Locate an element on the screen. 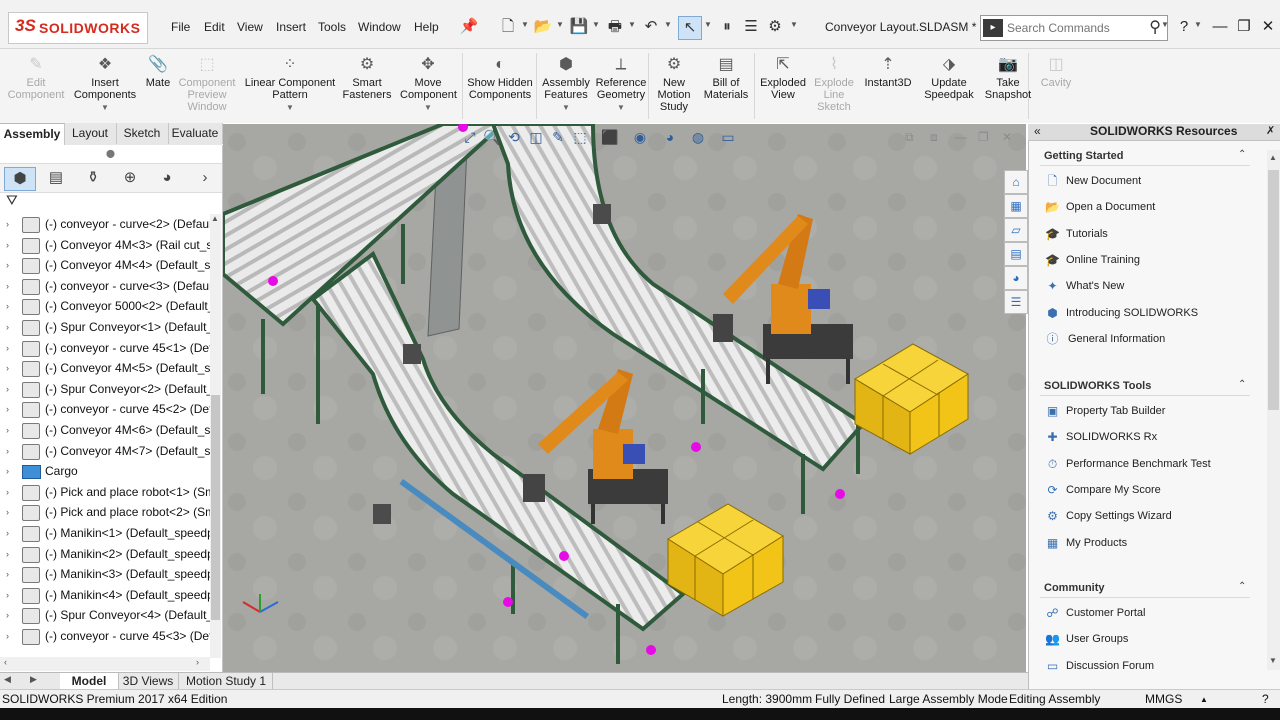 The image size is (1280, 720). hide-show-icon: ◉ is located at coordinates (640, 137).